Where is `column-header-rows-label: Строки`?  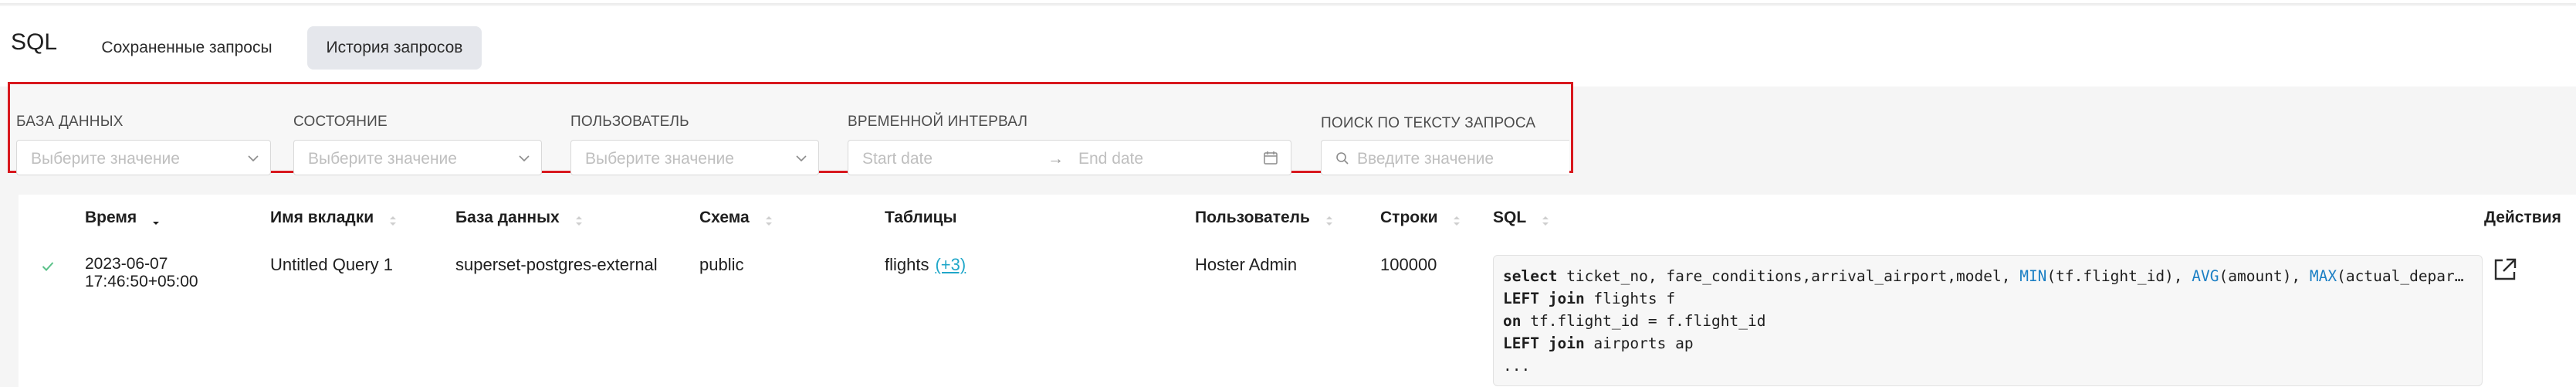
column-header-rows-label: Строки is located at coordinates (1409, 218).